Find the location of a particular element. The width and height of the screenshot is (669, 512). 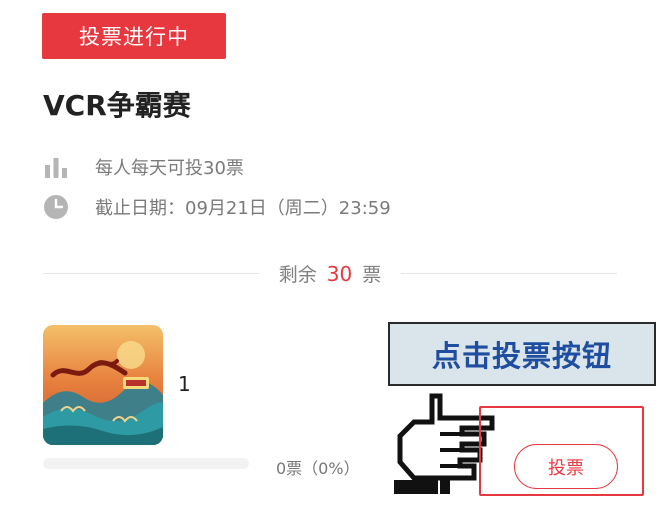

remaining-votes-divider: 剩余 30 票 is located at coordinates (330, 273).